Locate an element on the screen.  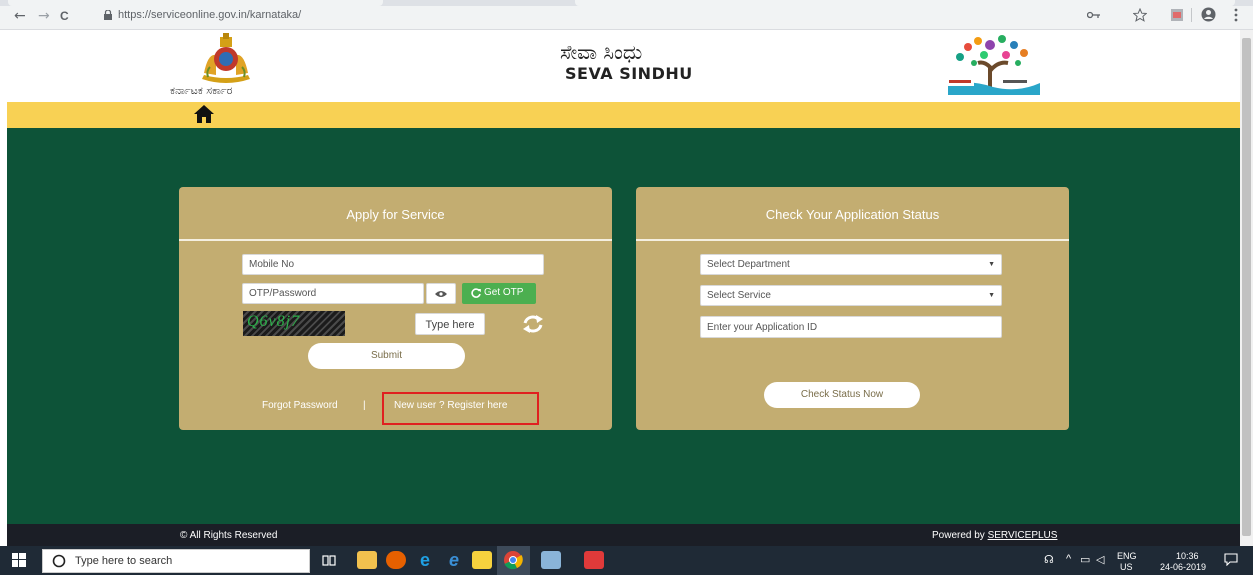
powered-by-label: Powered by is located at coordinates (958, 535).